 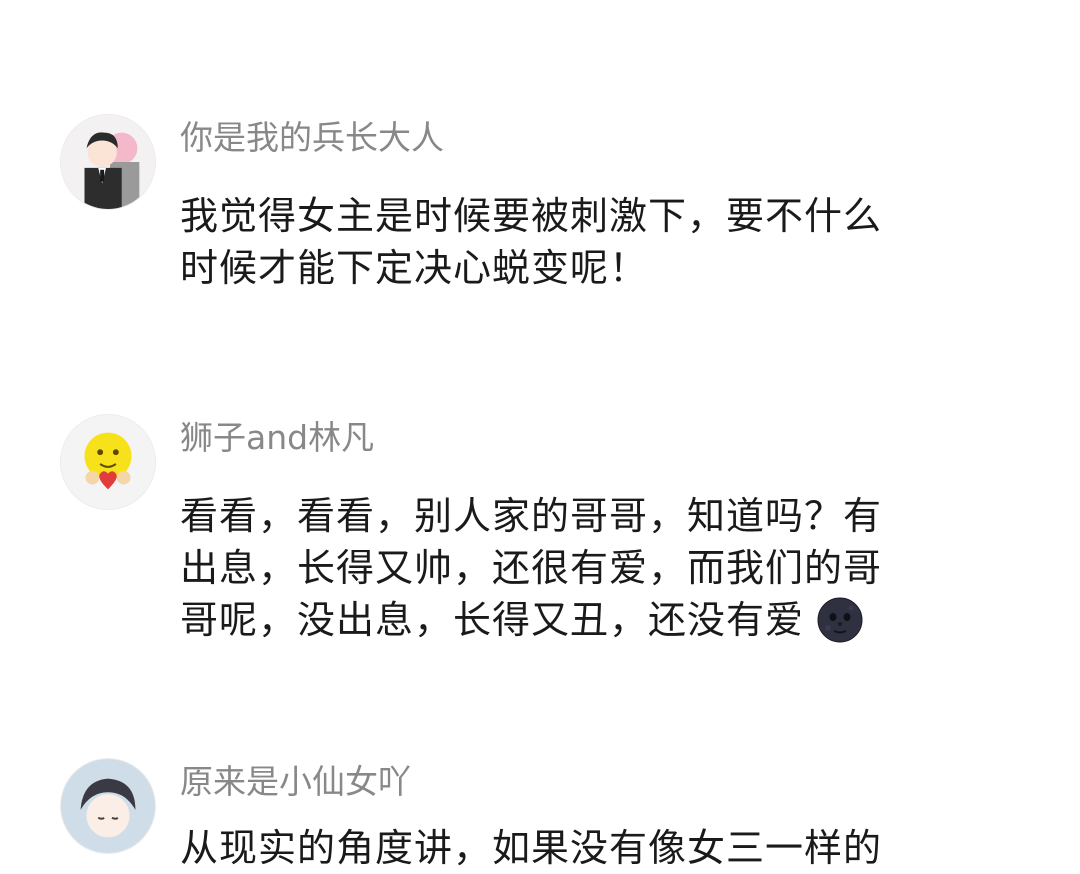 I want to click on comment-text: 从现实的角度讲，如果没有像女三一样的, so click(x=580, y=848).